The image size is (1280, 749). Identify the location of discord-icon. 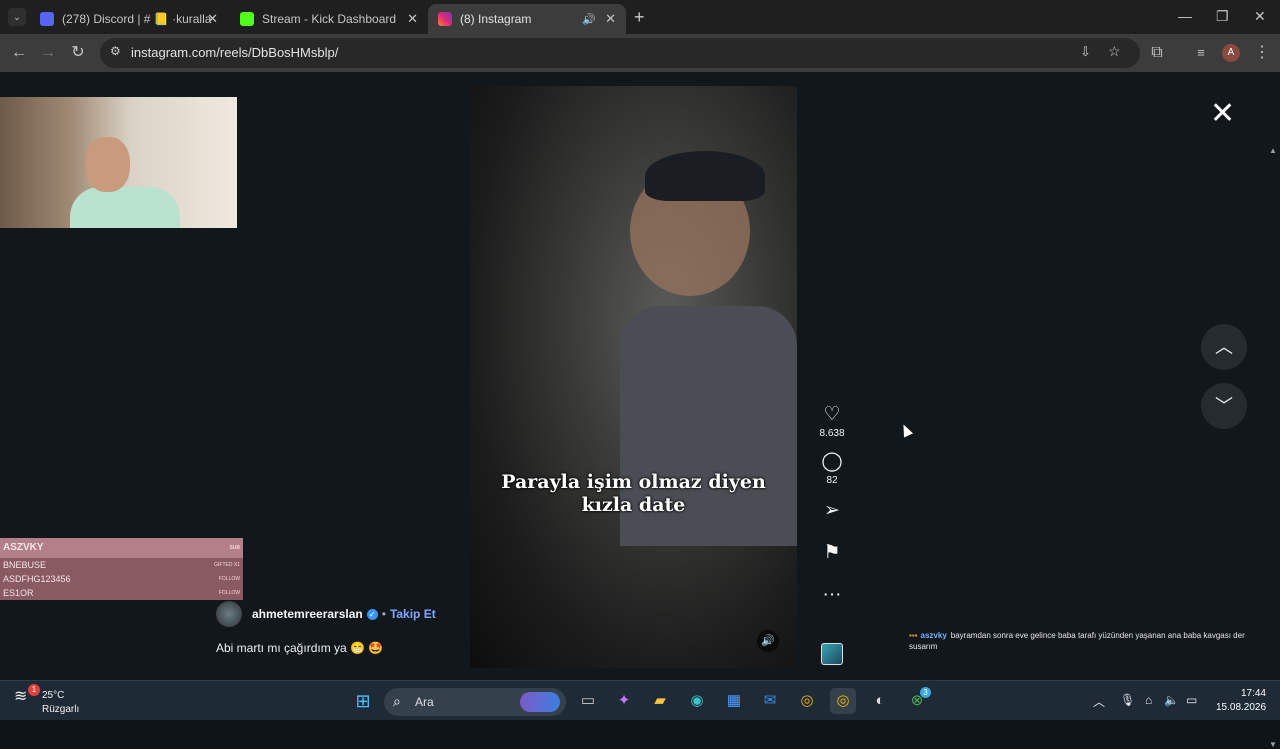
(47, 19).